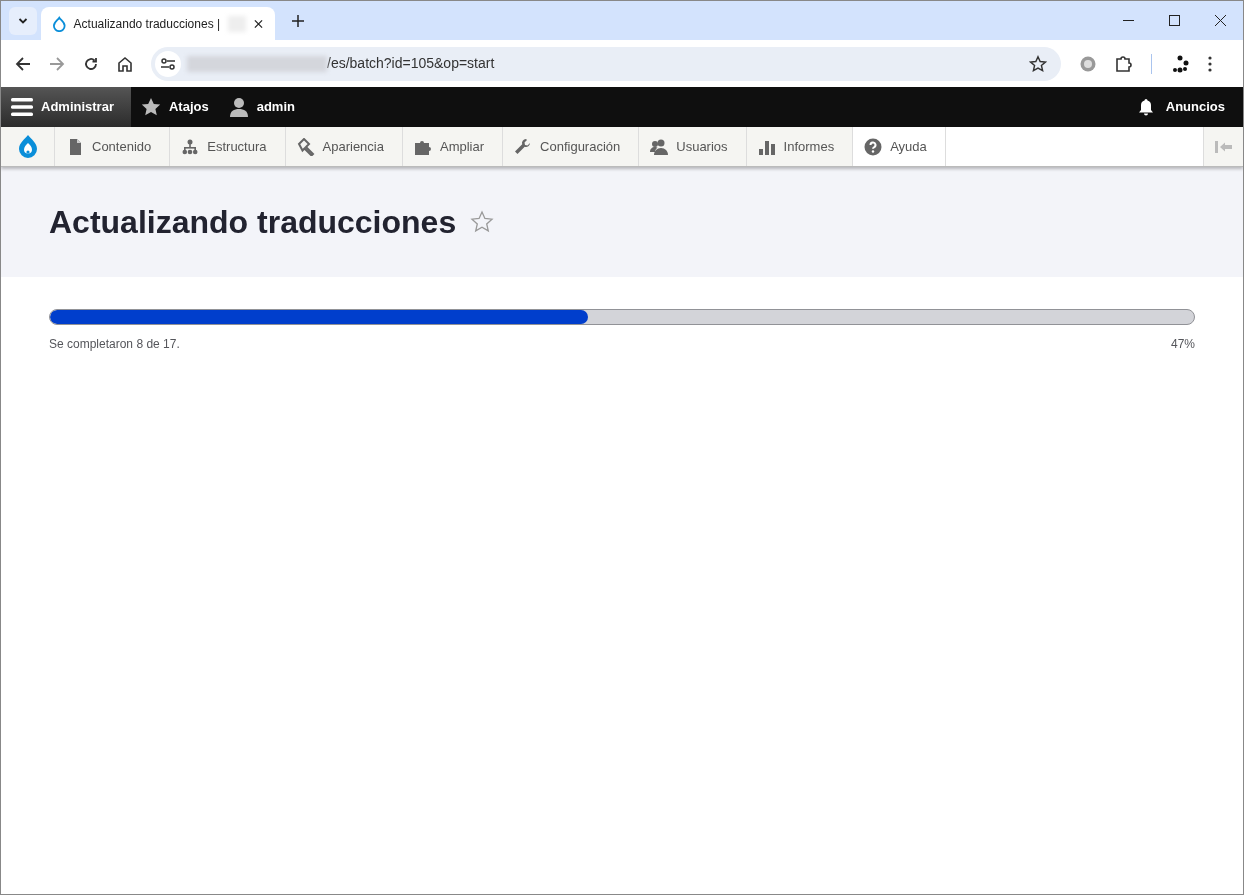 The width and height of the screenshot is (1244, 895). I want to click on puzzle-icon, so click(1124, 63).